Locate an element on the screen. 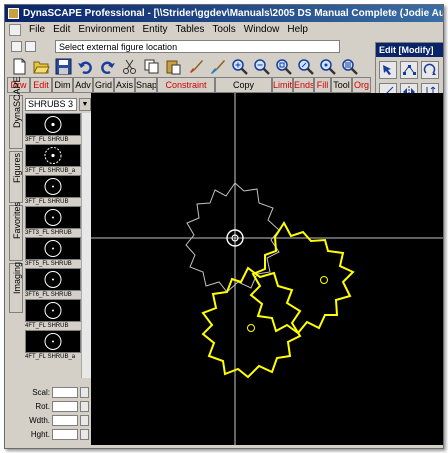 The width and height of the screenshot is (448, 453). library-item: 3FT5_FL SHRUB is located at coordinates (53, 252).